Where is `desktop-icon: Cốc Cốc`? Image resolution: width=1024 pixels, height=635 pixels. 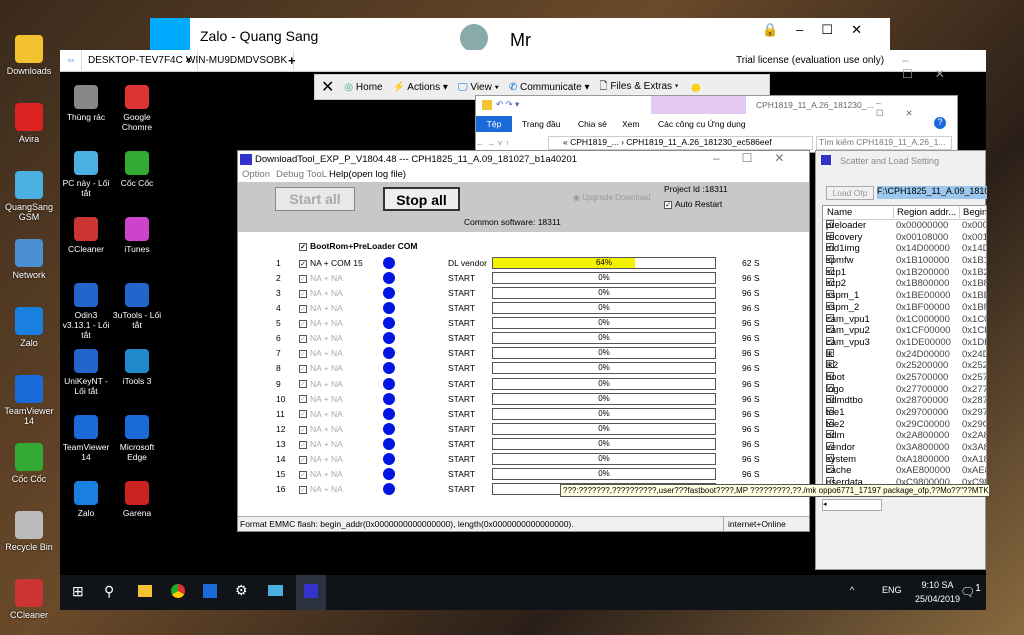
desktop-icon: Cốc Cốc is located at coordinates (29, 463).